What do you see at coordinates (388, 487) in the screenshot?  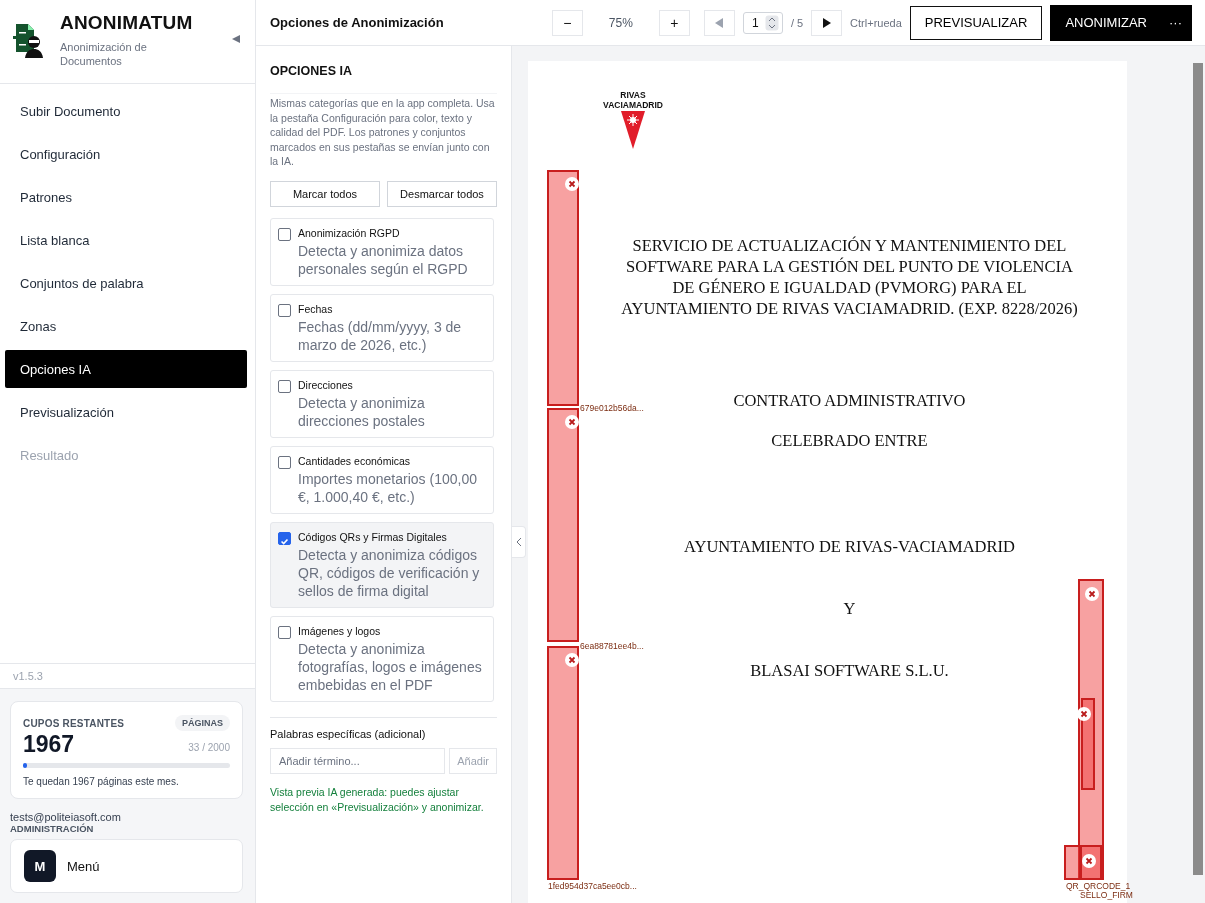 I see `category-description: Importes monetarios (100,00 €, 1.000,40 €, etc.)` at bounding box center [388, 487].